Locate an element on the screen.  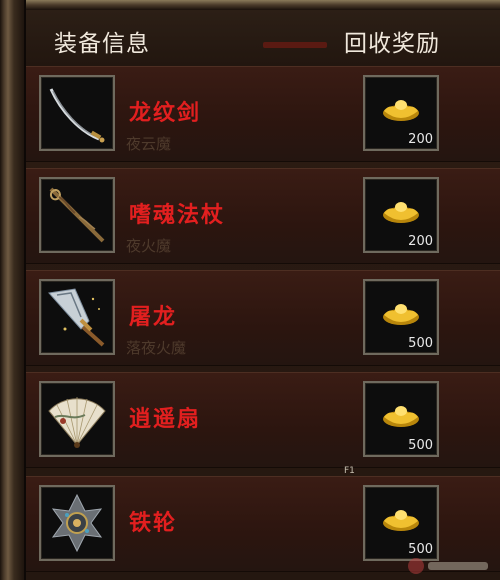
dragon-slayer-blade-icon is located at coordinates (76, 317).